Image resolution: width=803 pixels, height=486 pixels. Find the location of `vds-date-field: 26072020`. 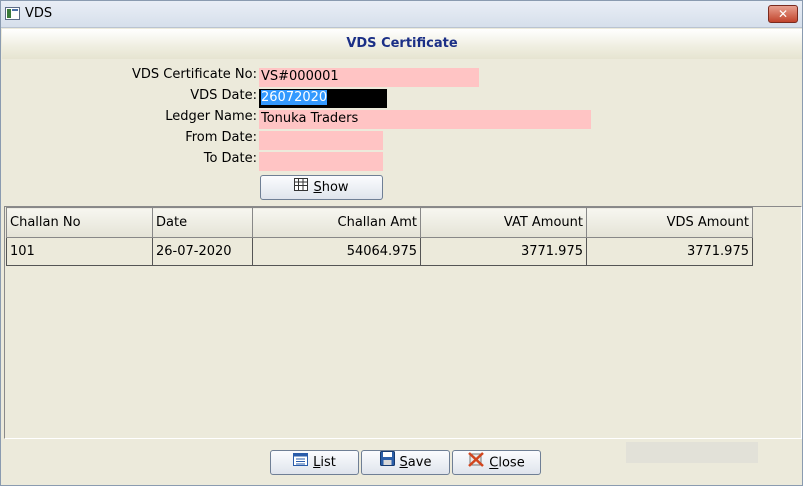

vds-date-field: 26072020 is located at coordinates (323, 98).